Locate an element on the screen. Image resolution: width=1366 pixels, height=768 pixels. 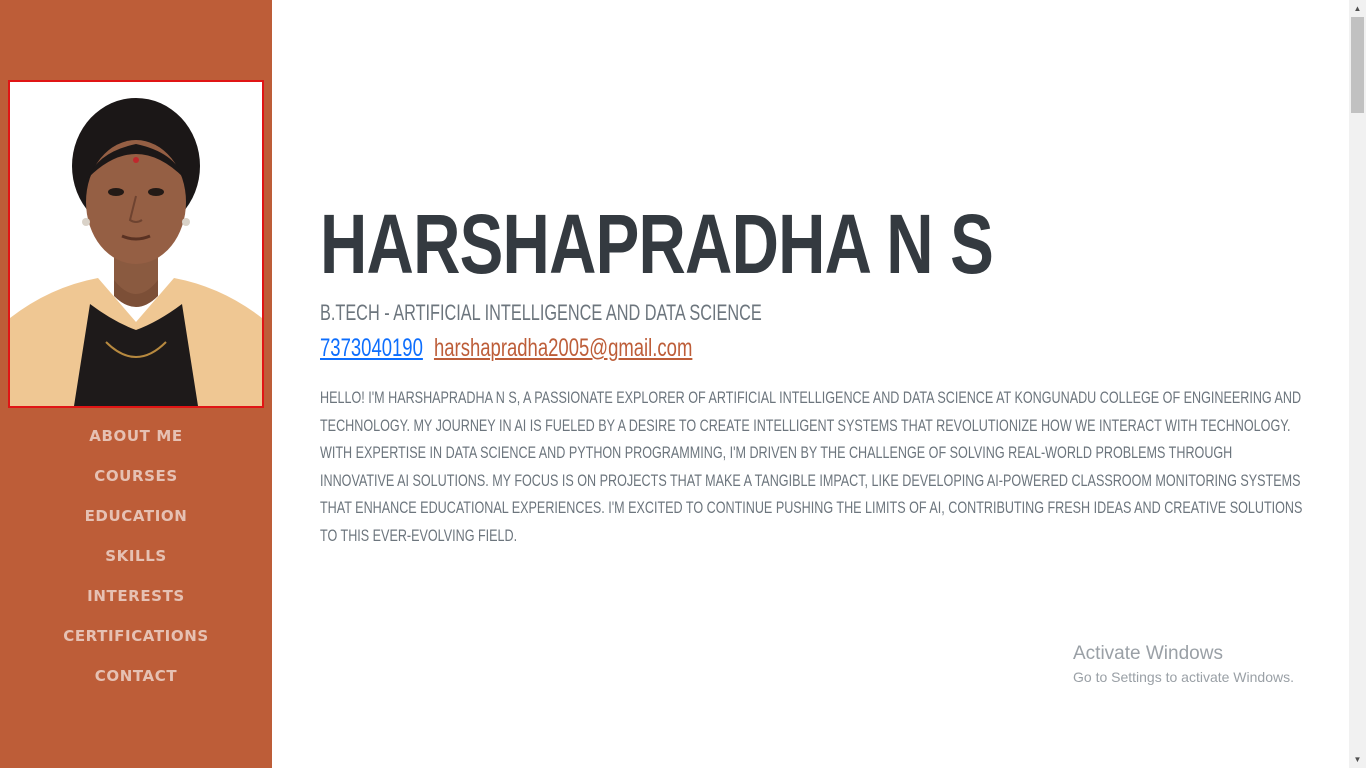
email-link: harshapradha2005@gmail.com is located at coordinates (563, 348).